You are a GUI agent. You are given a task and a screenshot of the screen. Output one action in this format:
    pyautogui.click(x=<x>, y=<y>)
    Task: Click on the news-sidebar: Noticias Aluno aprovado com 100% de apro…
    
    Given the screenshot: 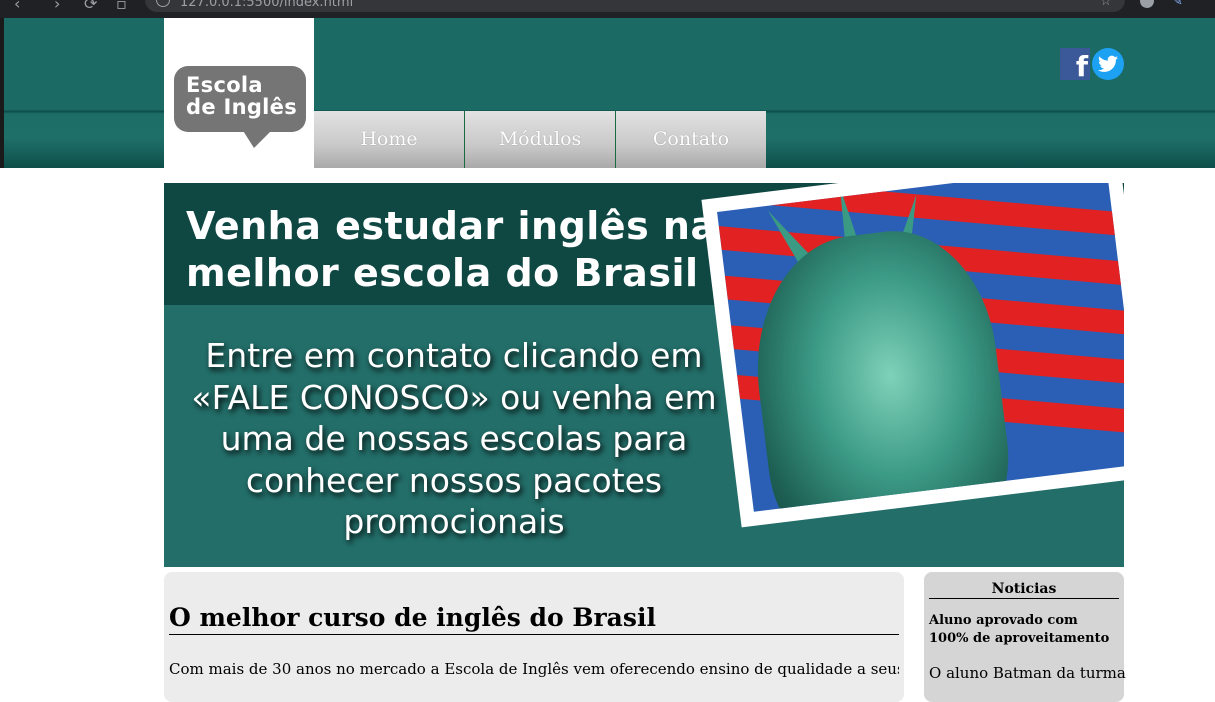 What is the action you would take?
    pyautogui.click(x=1025, y=637)
    